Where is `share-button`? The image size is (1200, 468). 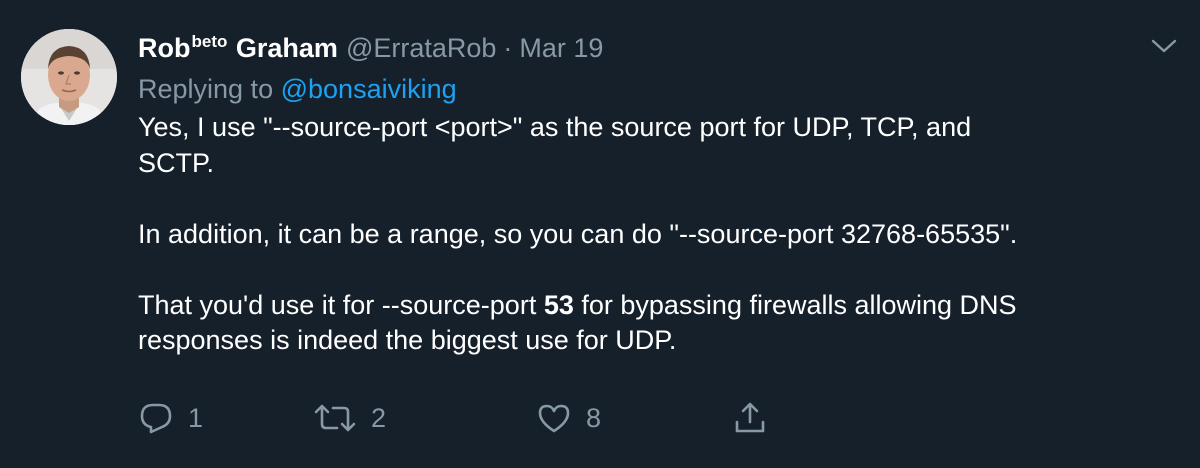 share-button is located at coordinates (750, 418).